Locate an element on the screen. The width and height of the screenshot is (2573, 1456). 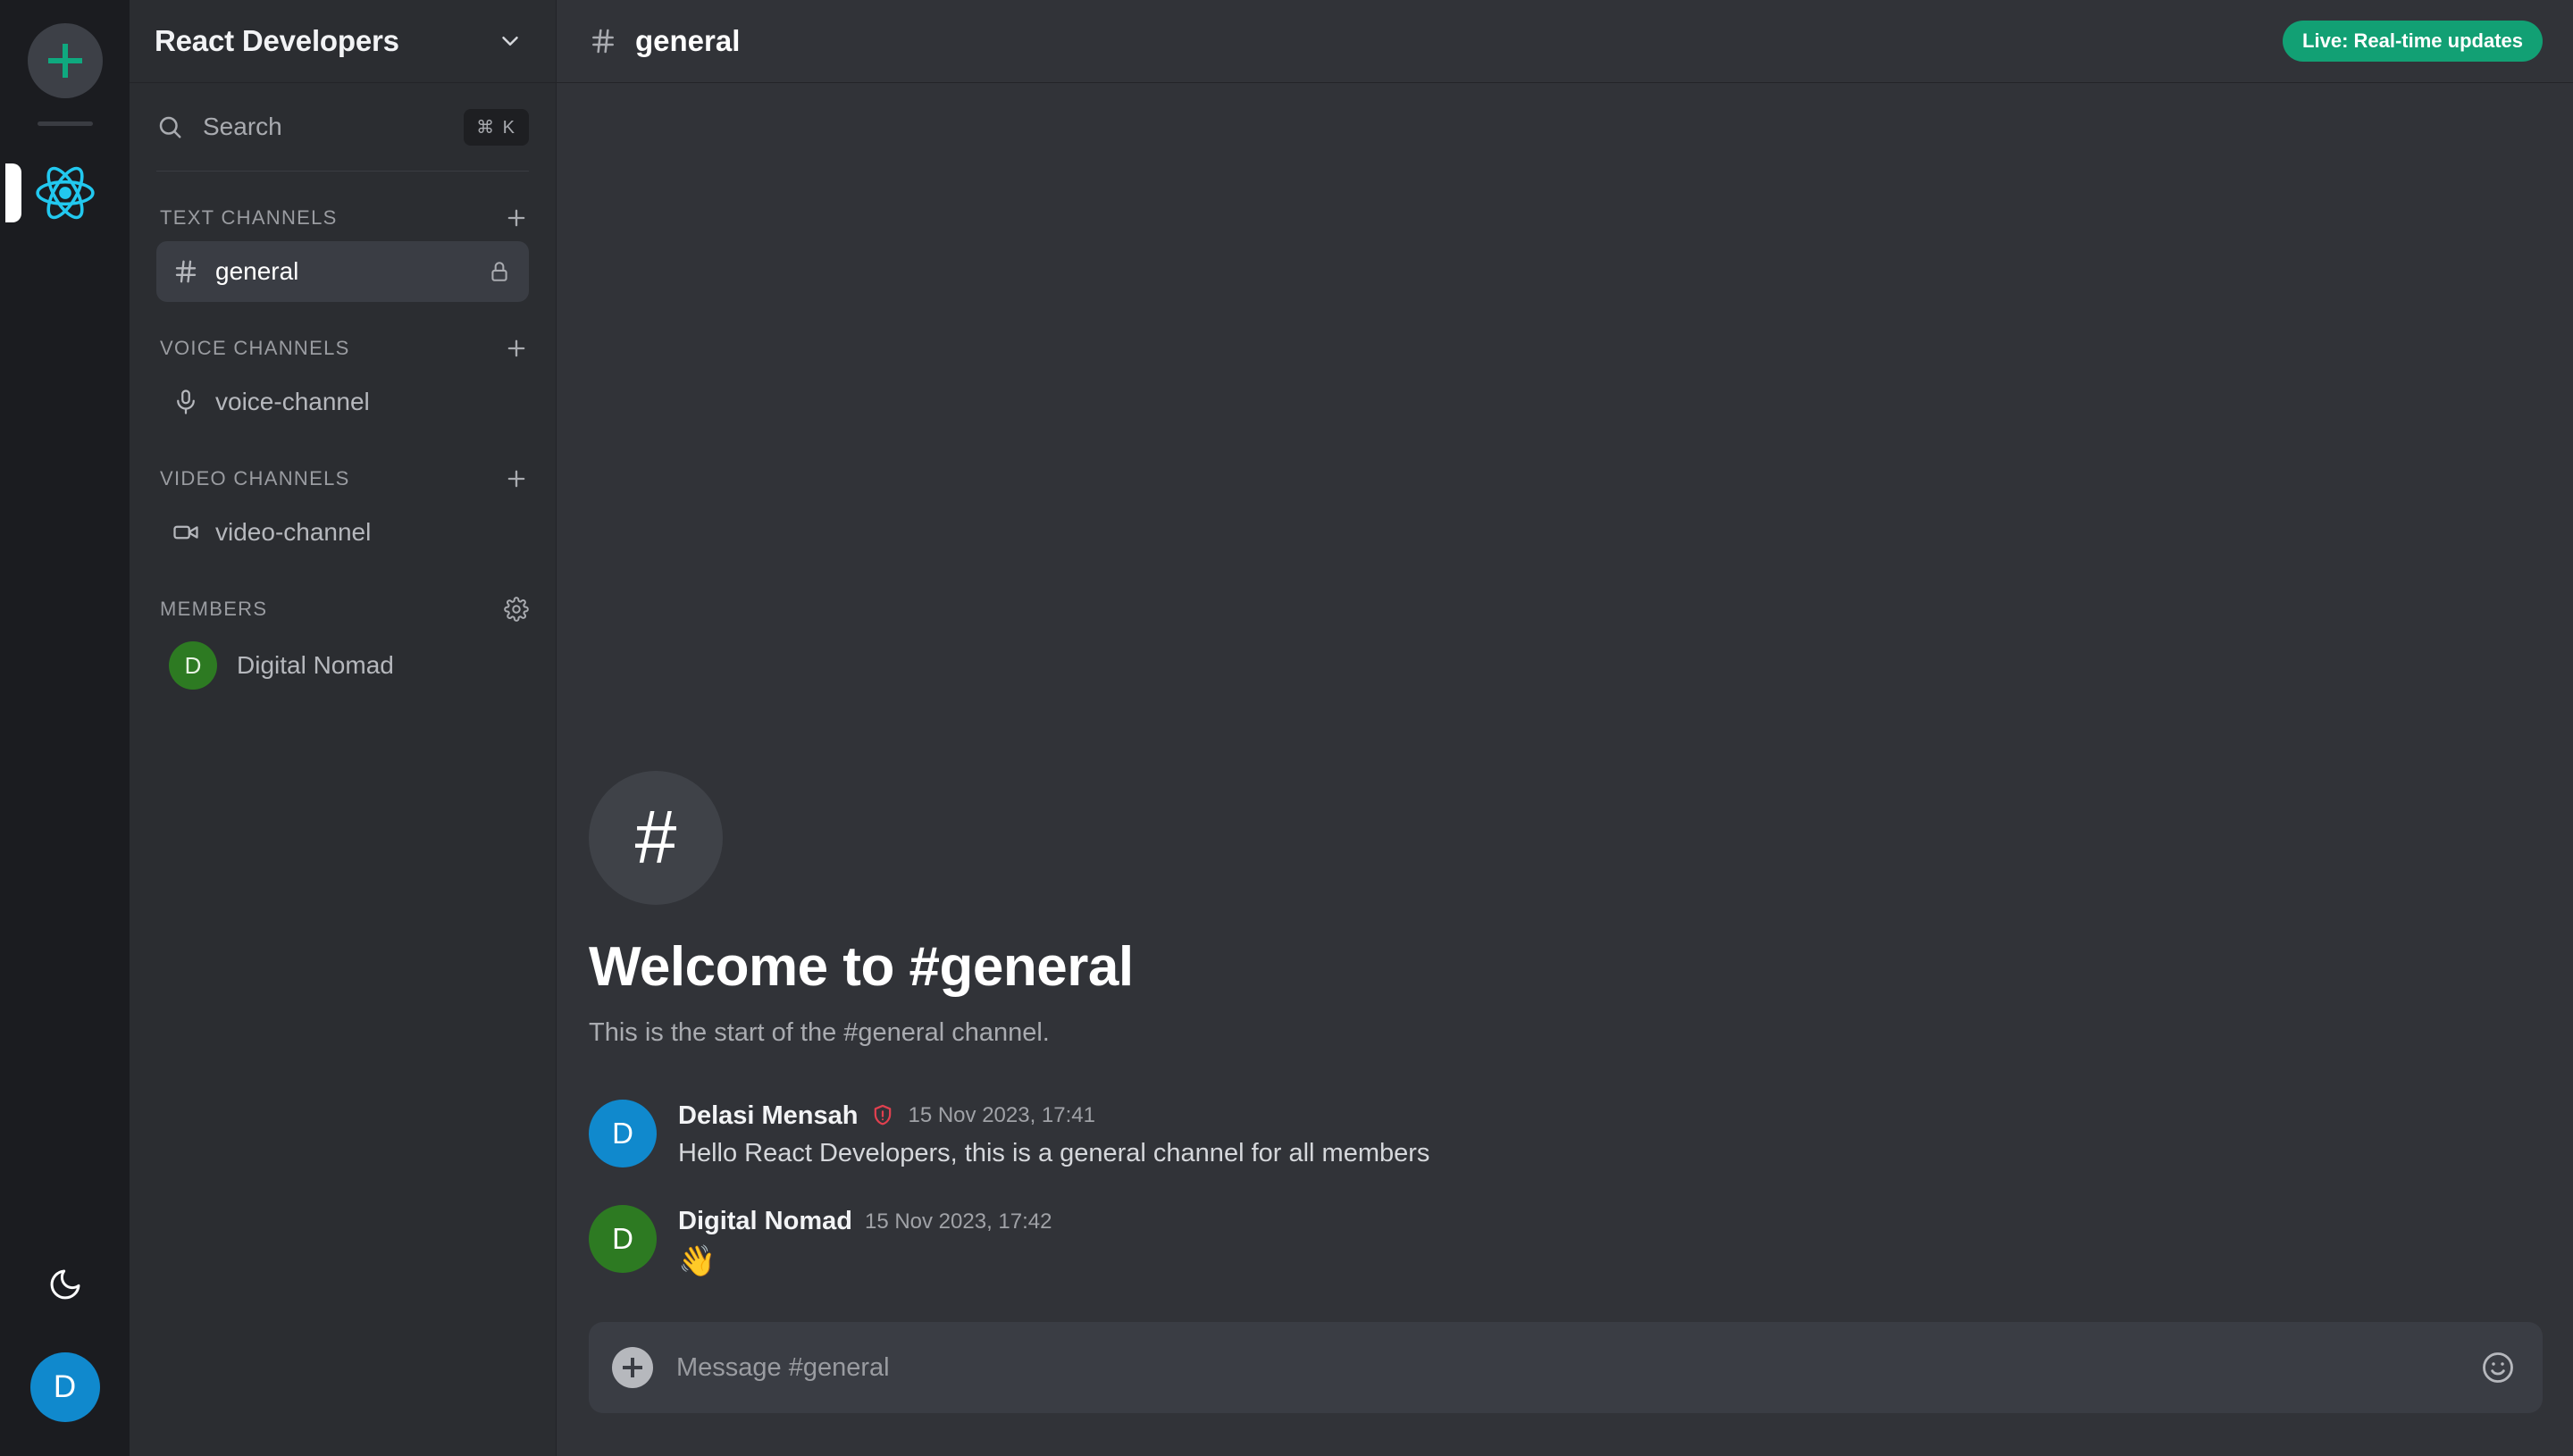
search-shortcut-badge: ⌘ K is located at coordinates (496, 127).